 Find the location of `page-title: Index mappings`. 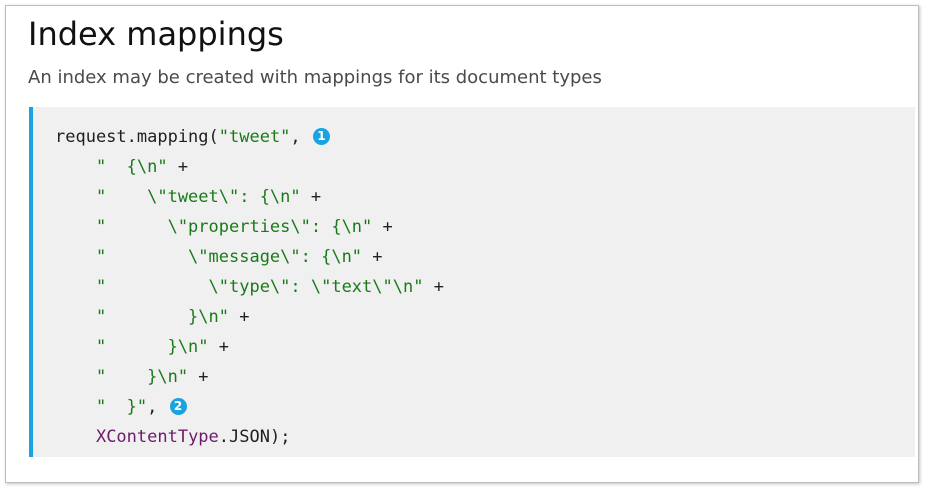

page-title: Index mappings is located at coordinates (156, 34).